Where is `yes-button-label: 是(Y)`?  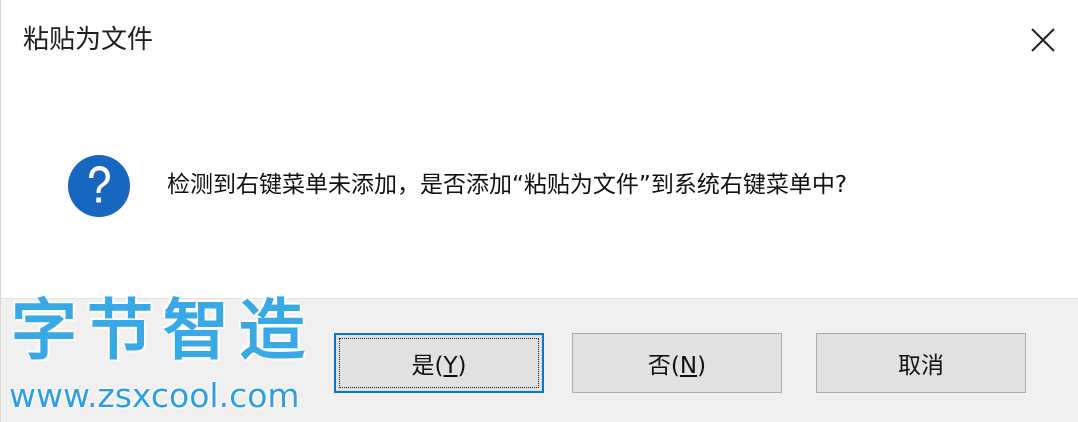 yes-button-label: 是(Y) is located at coordinates (438, 363).